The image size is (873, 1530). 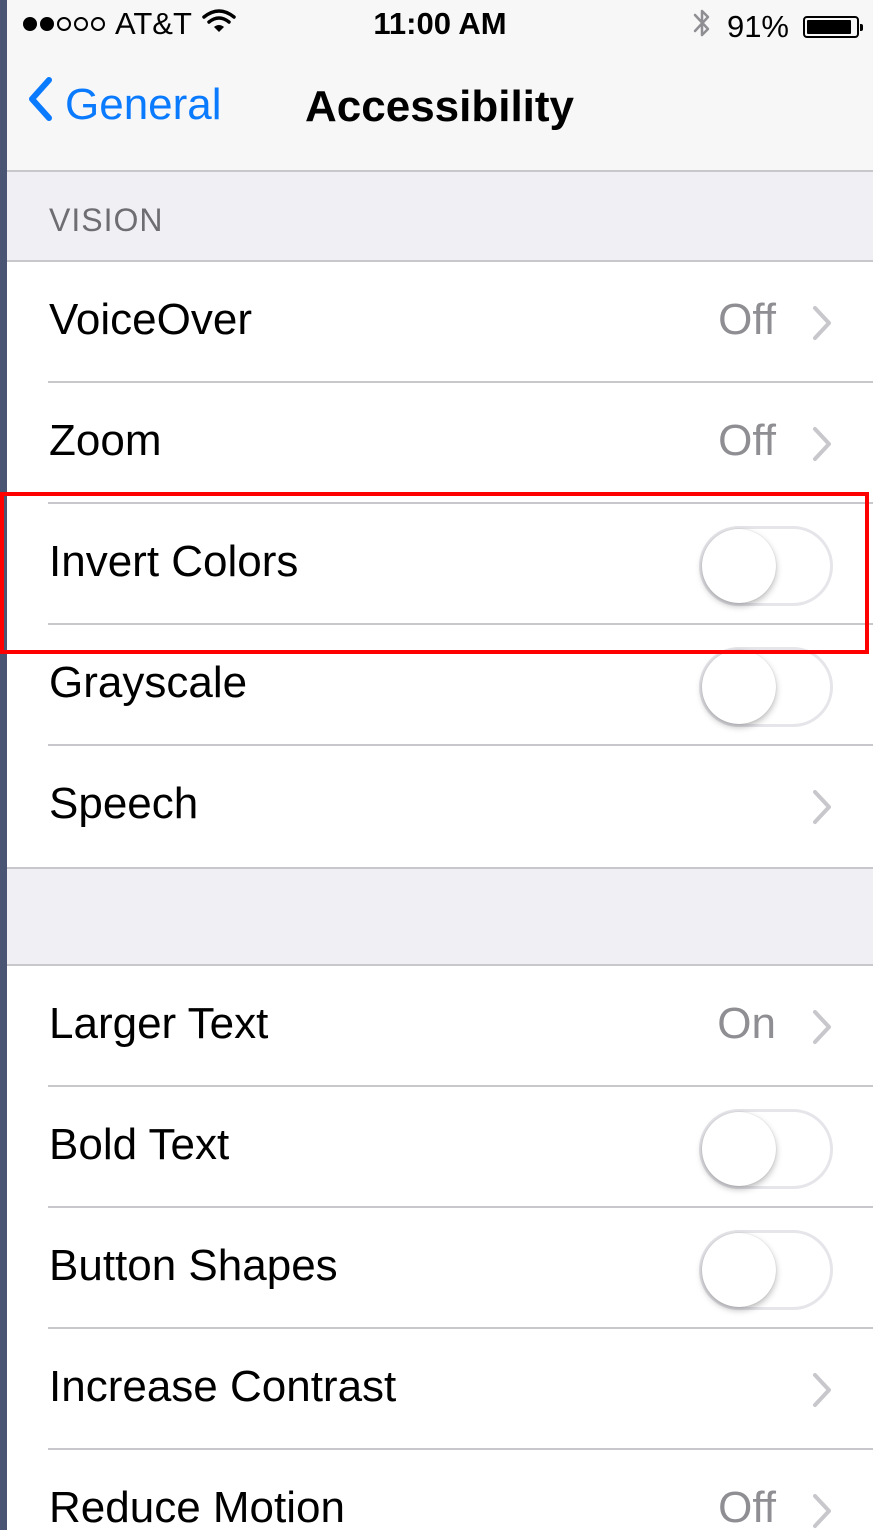 What do you see at coordinates (746, 1023) in the screenshot?
I see `row-value: On` at bounding box center [746, 1023].